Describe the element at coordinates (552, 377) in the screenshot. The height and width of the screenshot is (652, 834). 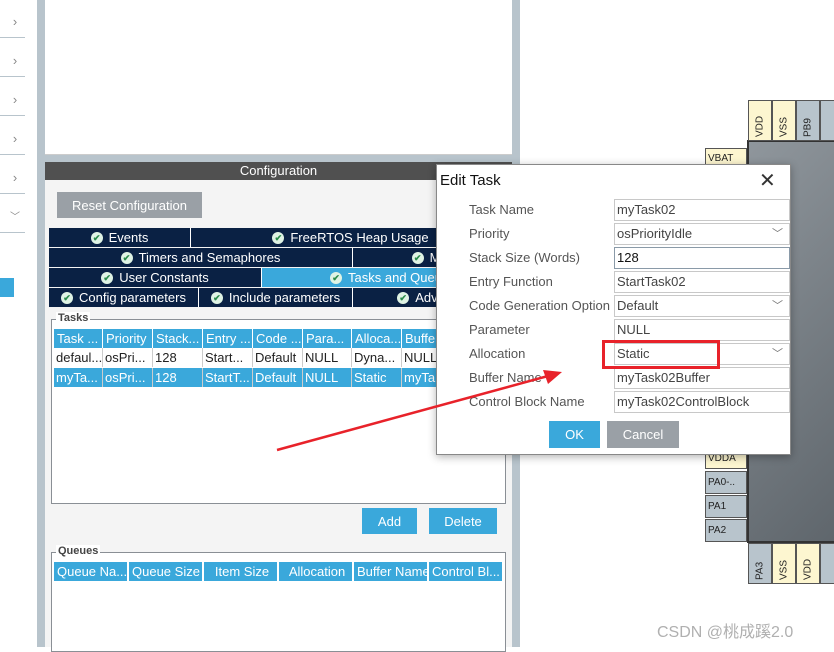
I see `arrow-head` at that location.